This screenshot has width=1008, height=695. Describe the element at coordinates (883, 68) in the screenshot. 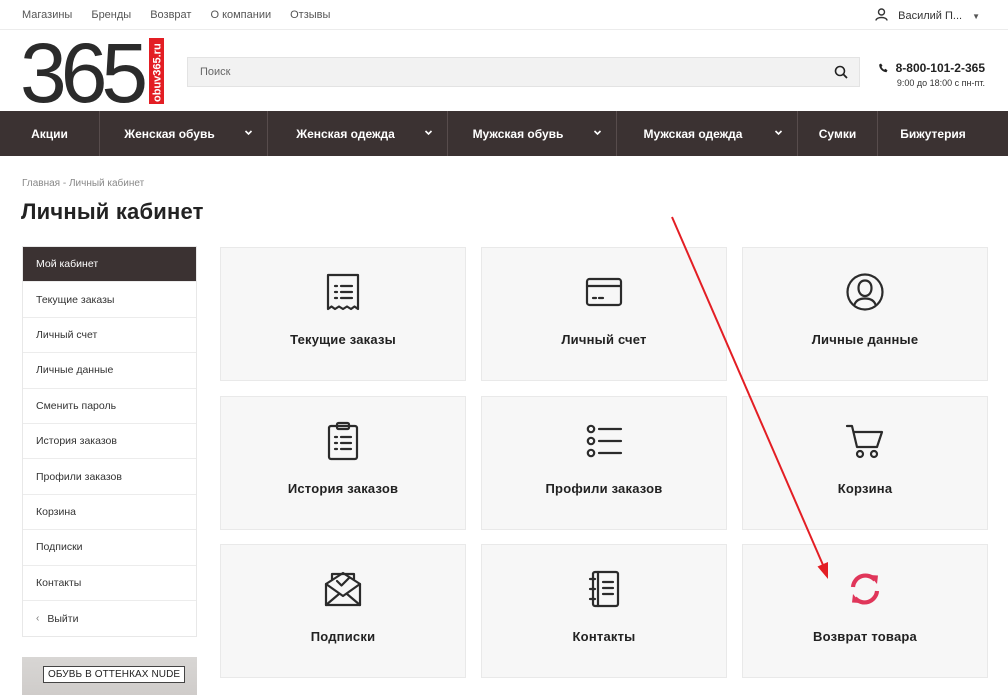

I see `phone-icon` at that location.